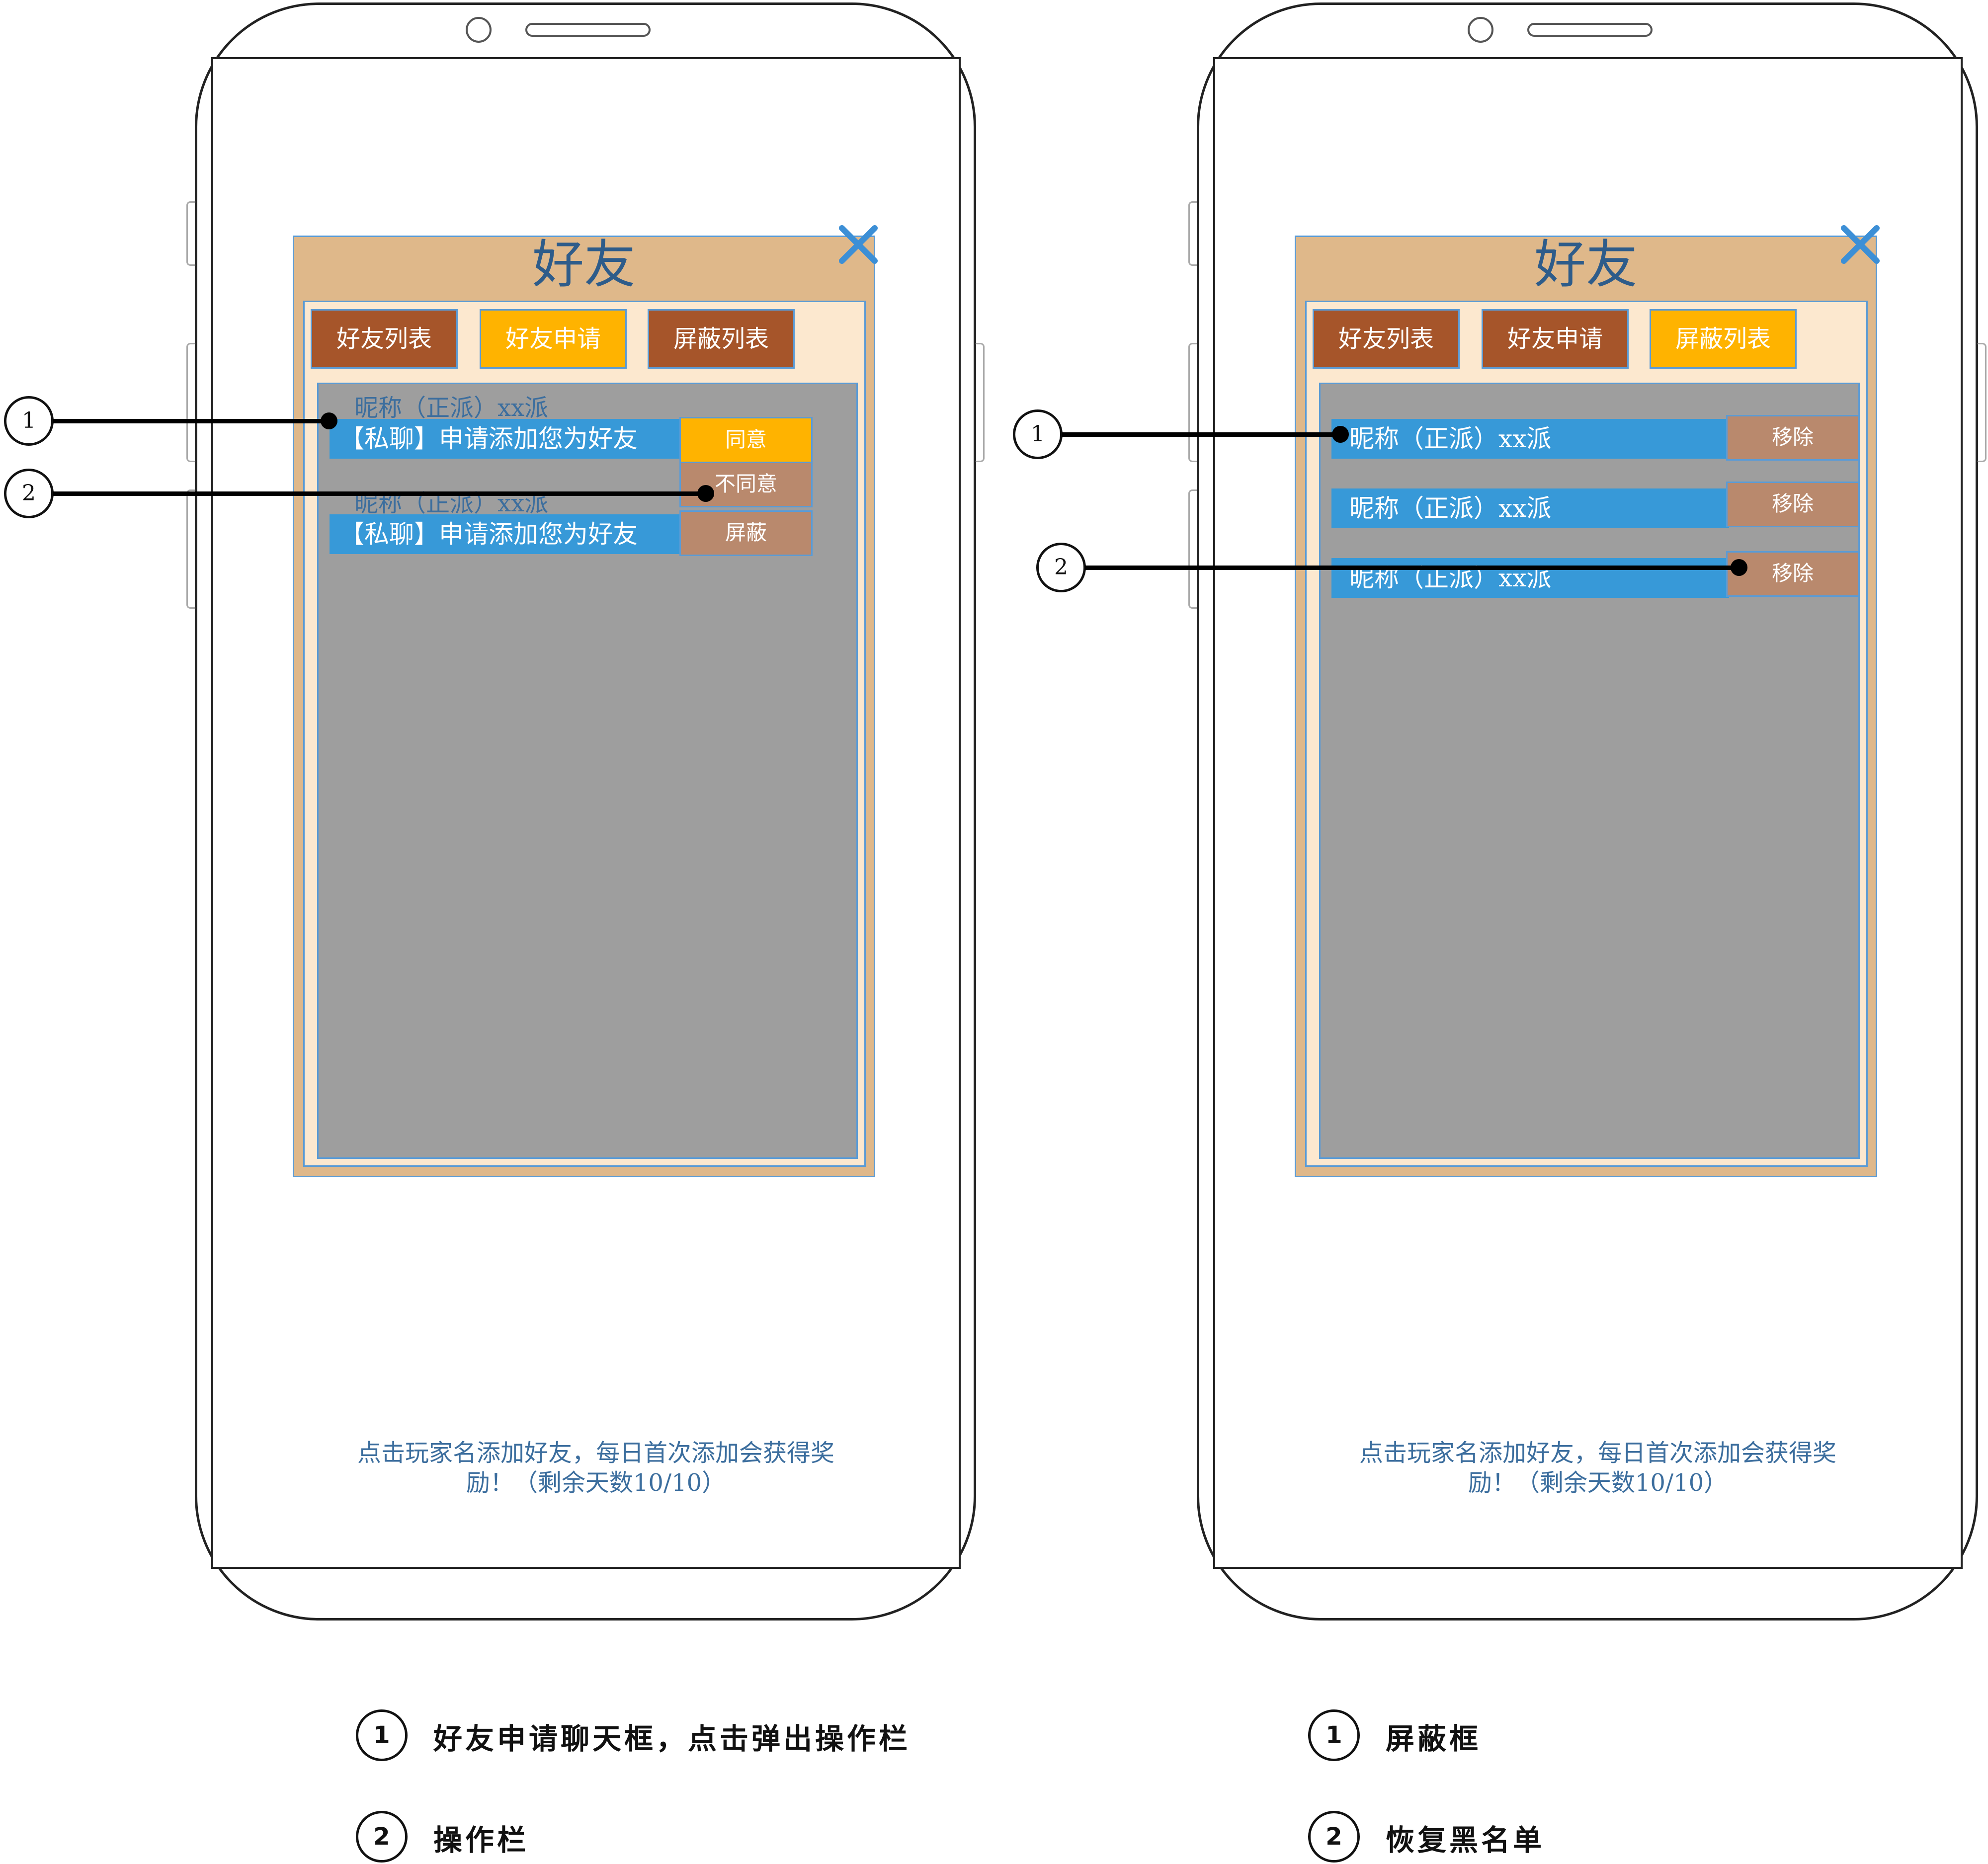  Describe the element at coordinates (1589, 771) in the screenshot. I see `block-list: 昵称（正派）xx派 移除 昵称（正派）xx派 移除 昵称（正派）xx派 移除` at that location.